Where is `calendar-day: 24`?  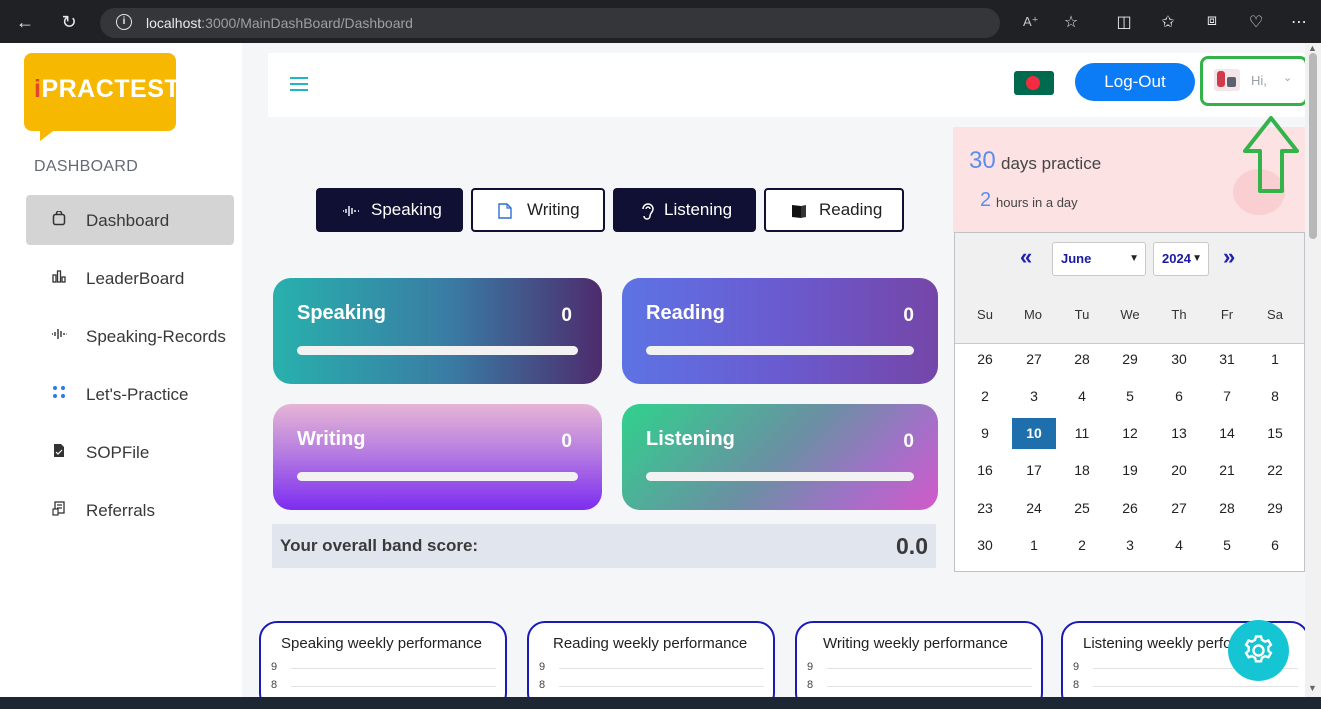
calendar-day: 24 is located at coordinates (1034, 508).